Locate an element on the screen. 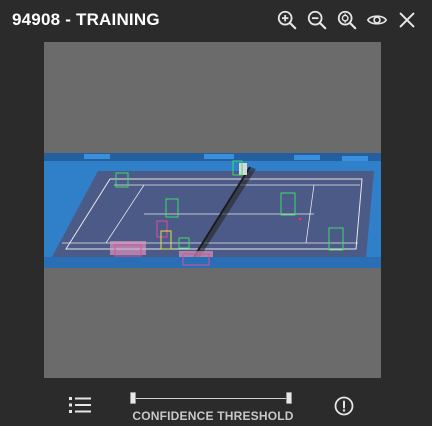 The width and height of the screenshot is (432, 426). header-bar: 94908 - TRAINING is located at coordinates (216, 20).